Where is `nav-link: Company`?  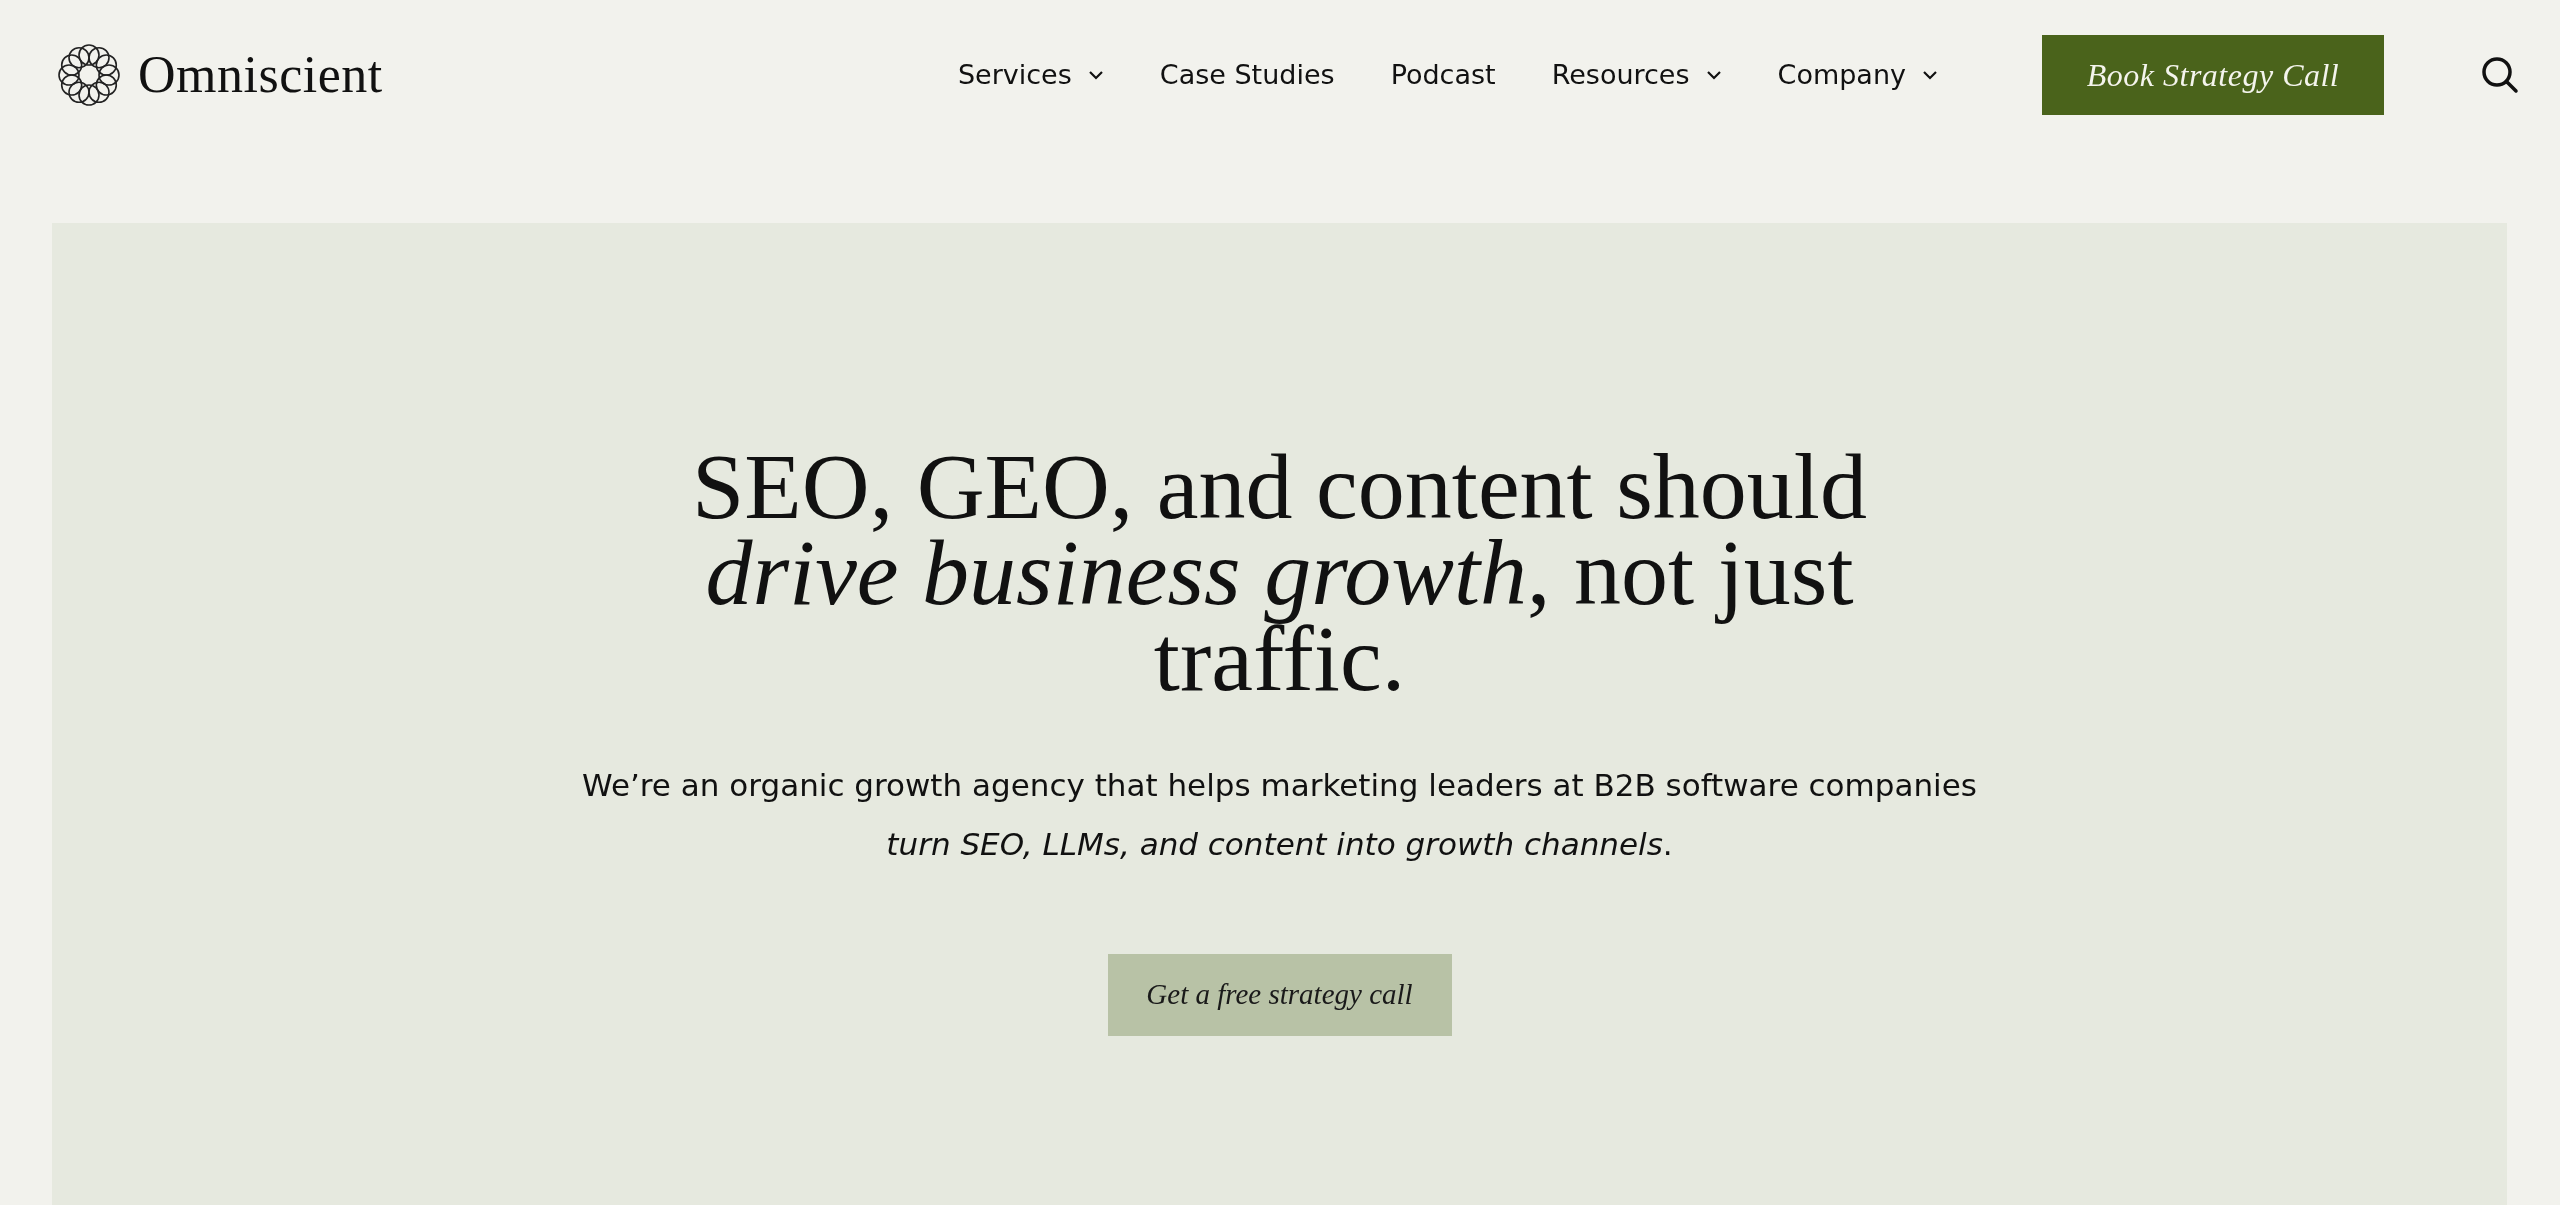
nav-link: Company is located at coordinates (1857, 75).